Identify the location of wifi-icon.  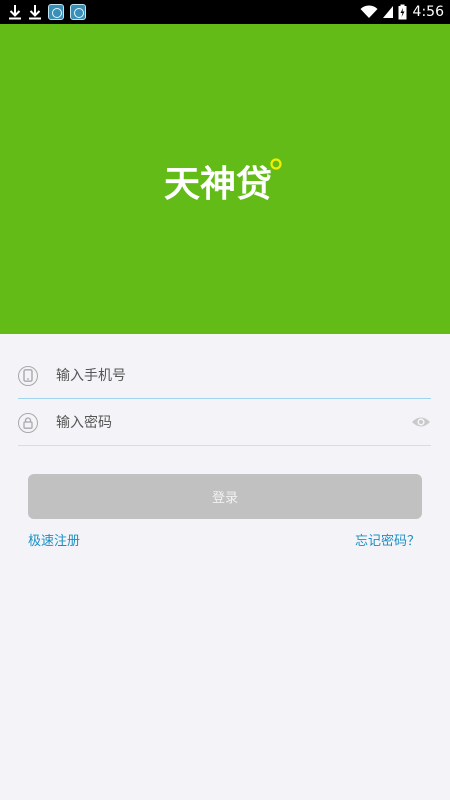
(369, 11).